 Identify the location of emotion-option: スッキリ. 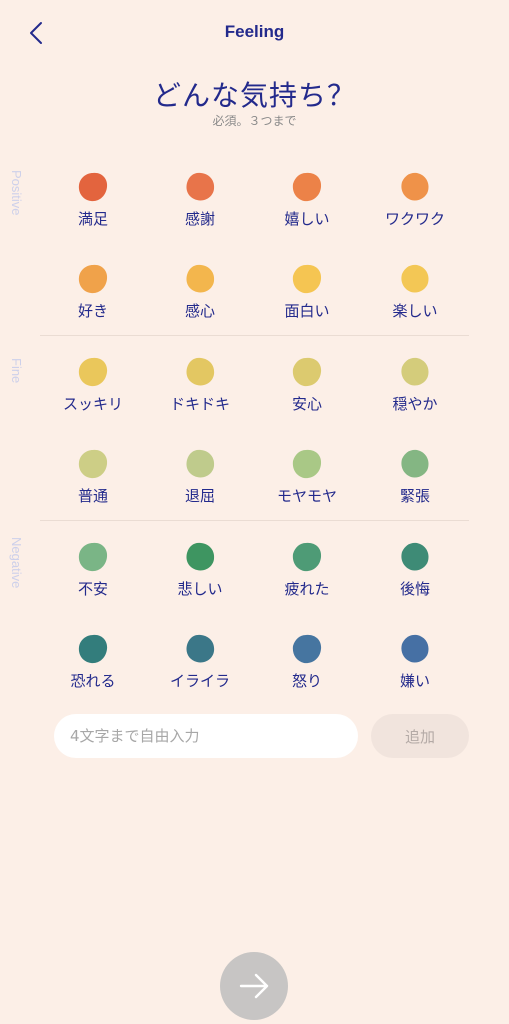
(93, 397).